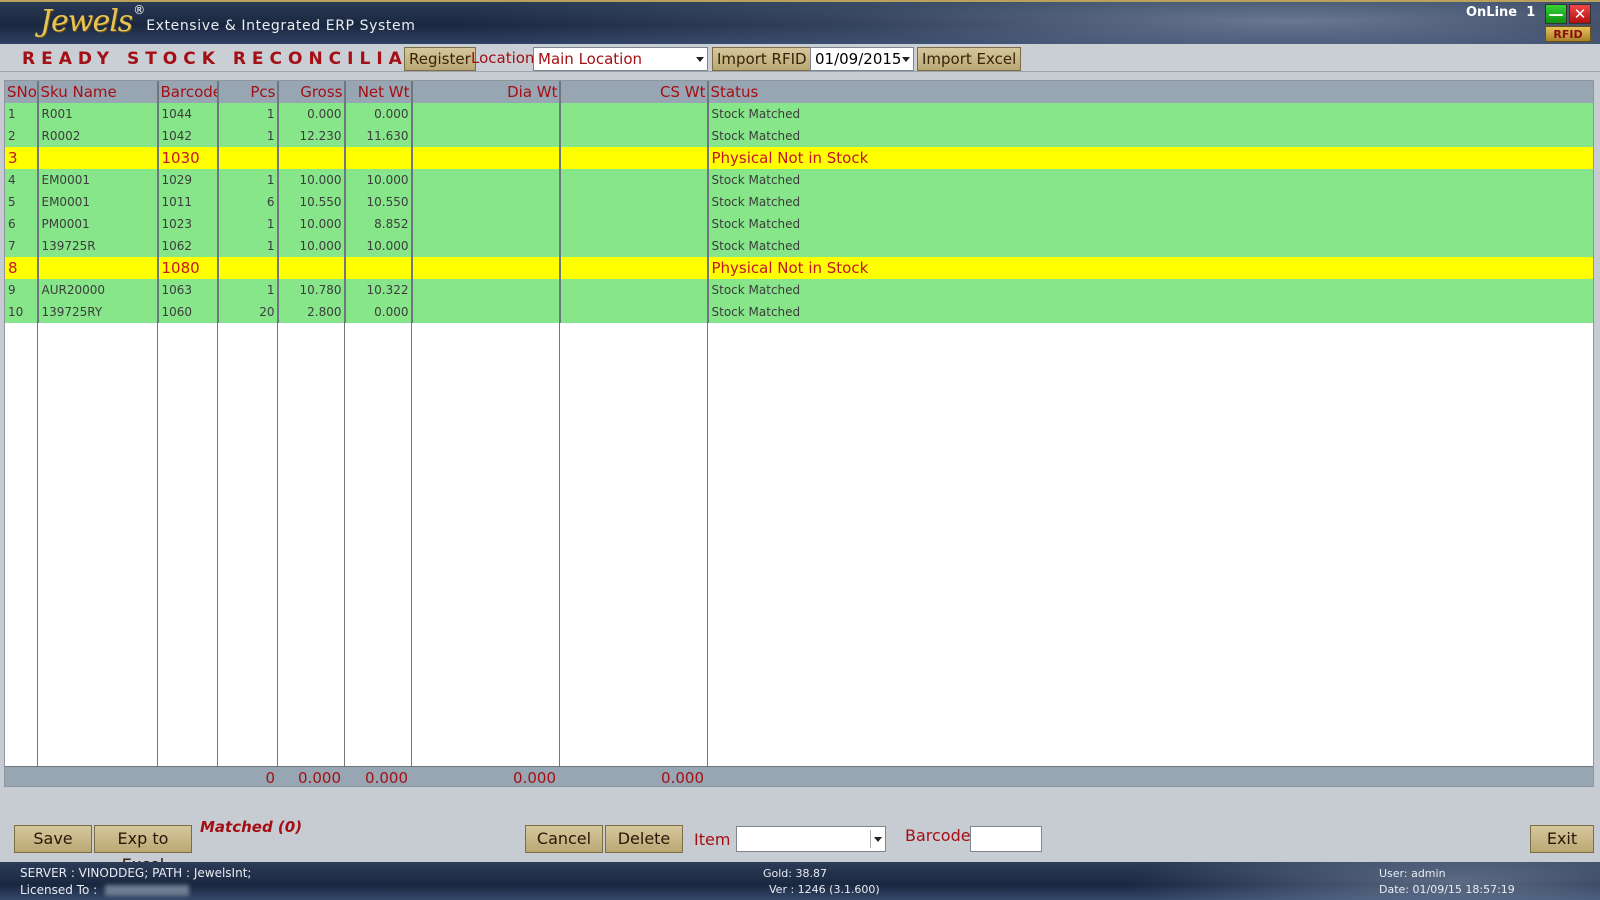 The image size is (1600, 900). Describe the element at coordinates (1556, 14) in the screenshot. I see `minimize-button: —` at that location.